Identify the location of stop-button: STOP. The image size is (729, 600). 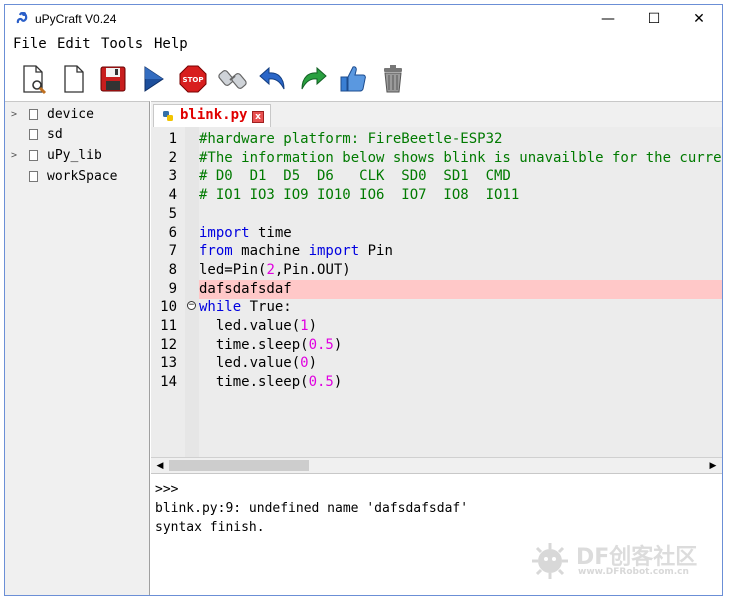
(193, 79).